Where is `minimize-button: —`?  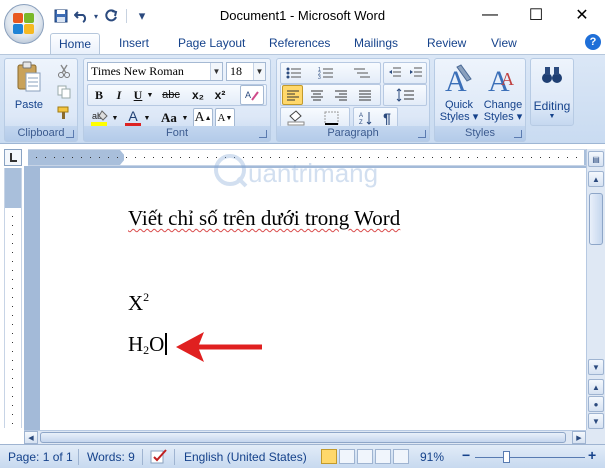 minimize-button: — is located at coordinates (490, 15).